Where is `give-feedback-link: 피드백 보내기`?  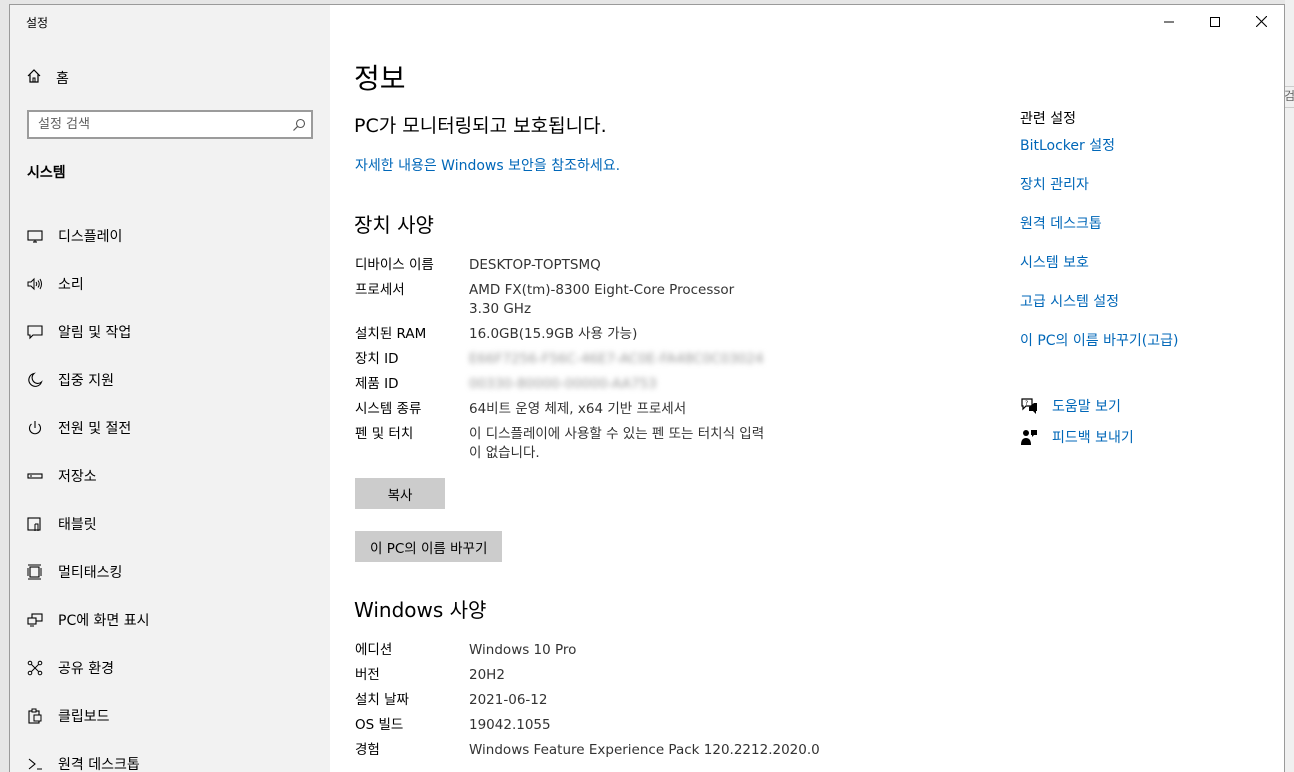 give-feedback-link: 피드백 보내기 is located at coordinates (1077, 437).